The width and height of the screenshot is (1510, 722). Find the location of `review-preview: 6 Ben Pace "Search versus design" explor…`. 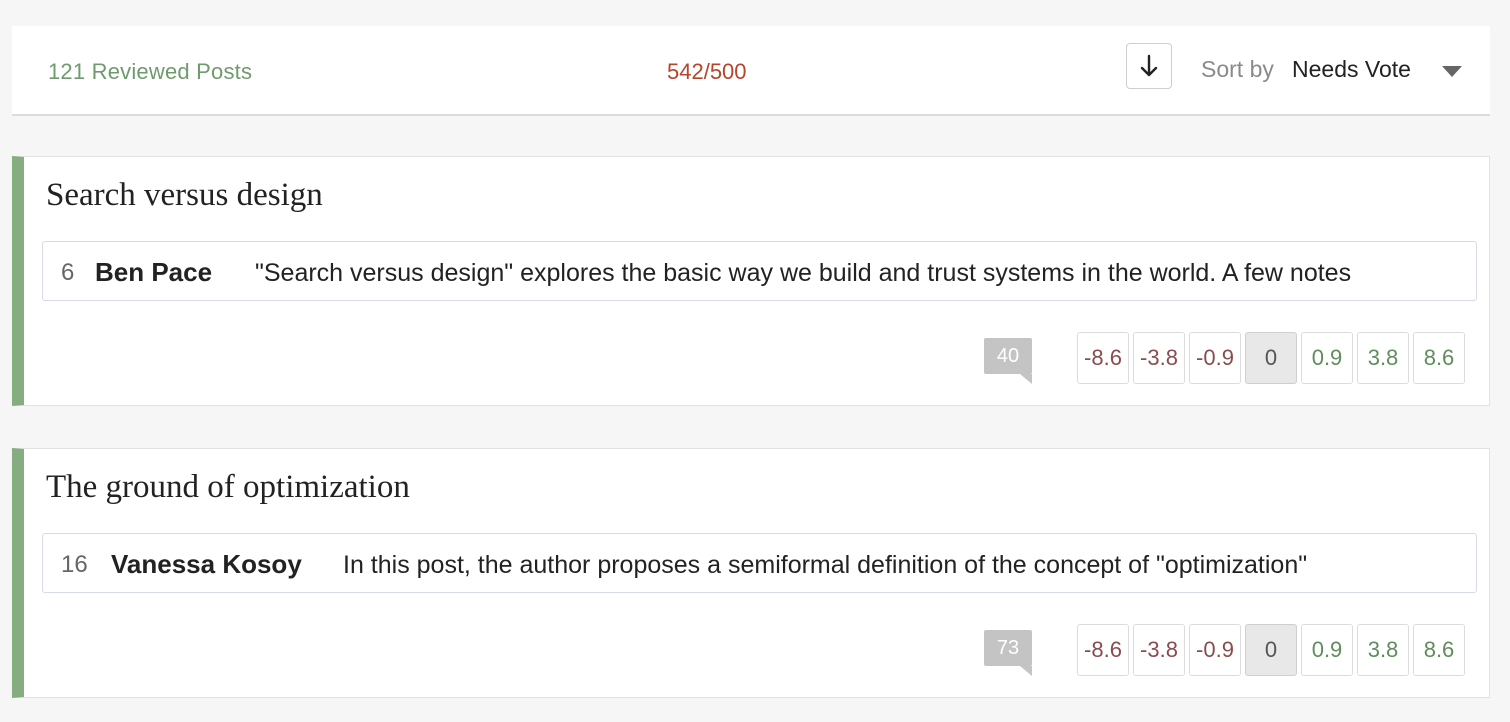

review-preview: 6 Ben Pace "Search versus design" explor… is located at coordinates (759, 271).